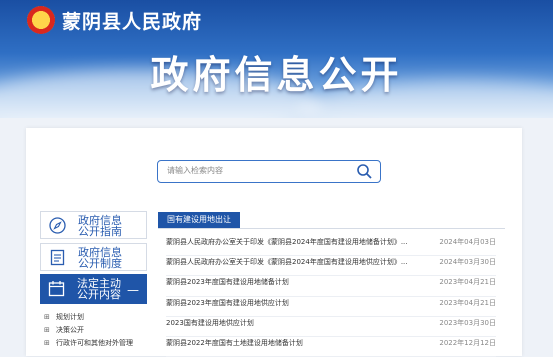 Image resolution: width=553 pixels, height=357 pixels. I want to click on tree-item-label: 决策公开, so click(70, 330).